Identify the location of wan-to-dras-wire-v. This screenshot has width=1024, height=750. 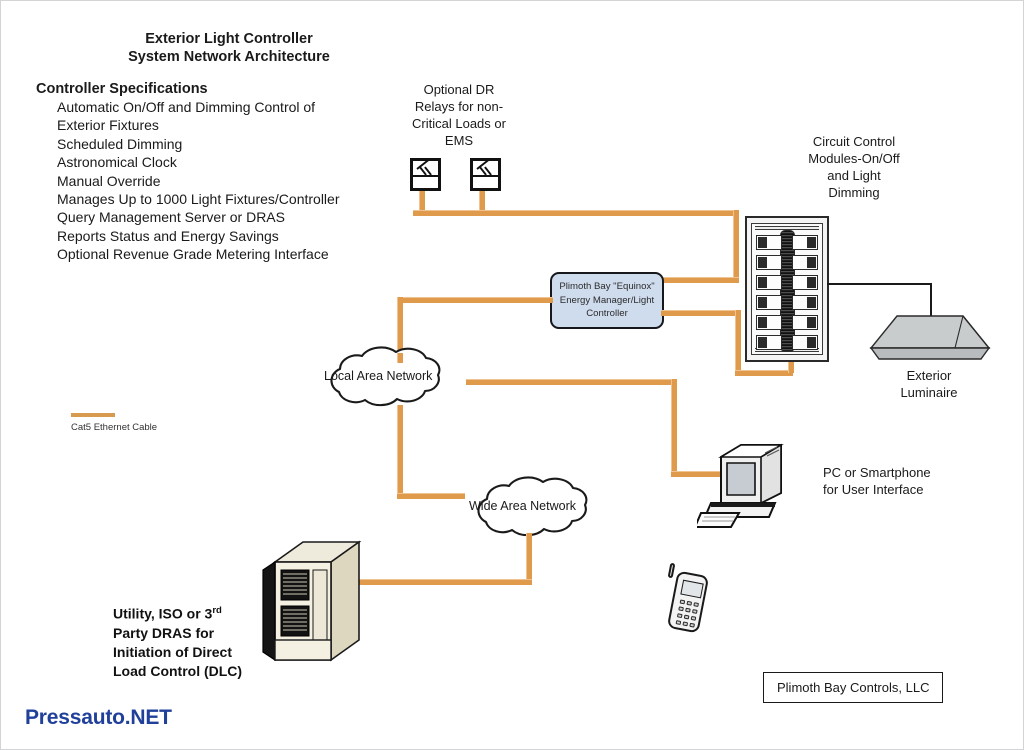
(529, 558).